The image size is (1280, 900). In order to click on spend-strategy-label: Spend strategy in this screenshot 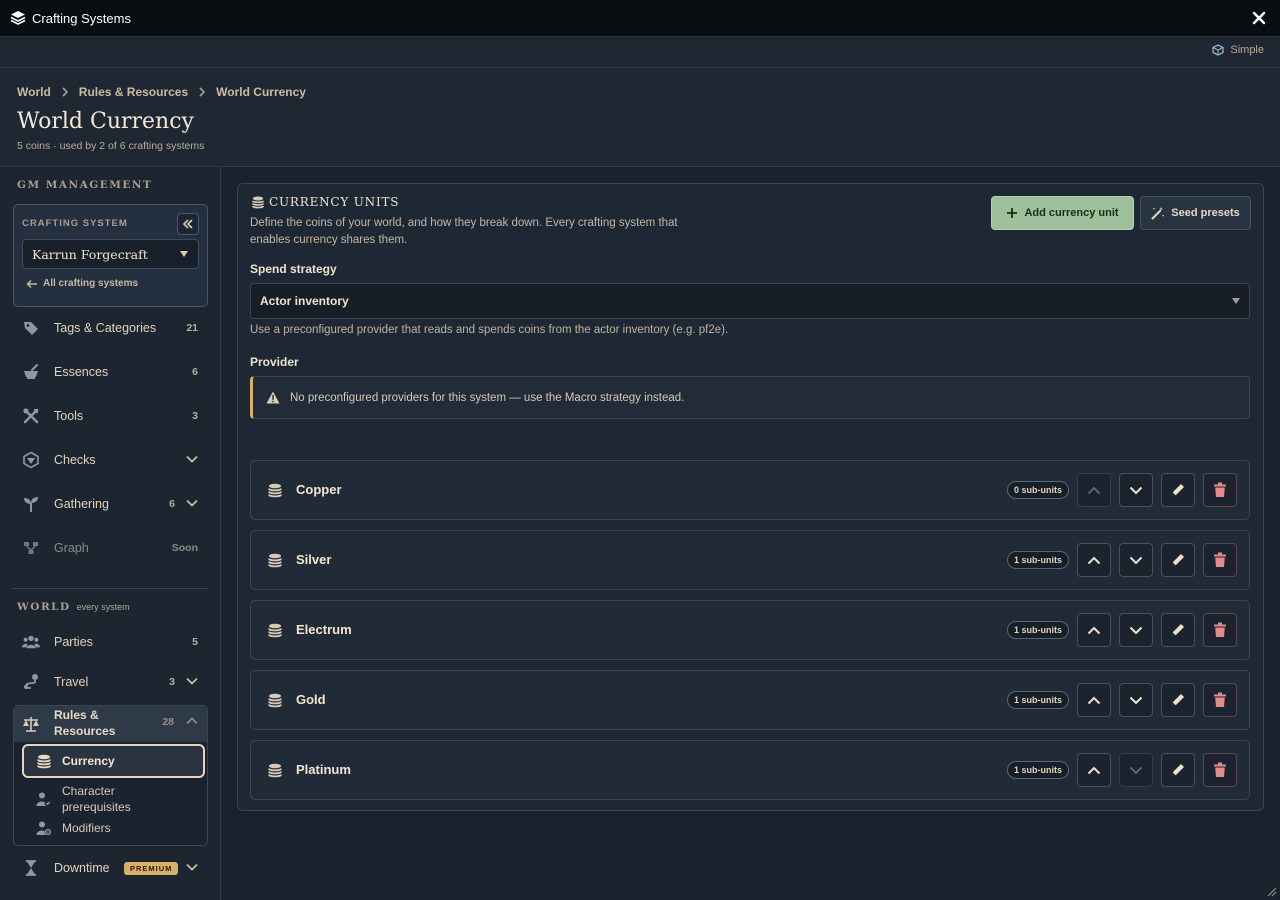, I will do `click(293, 269)`.